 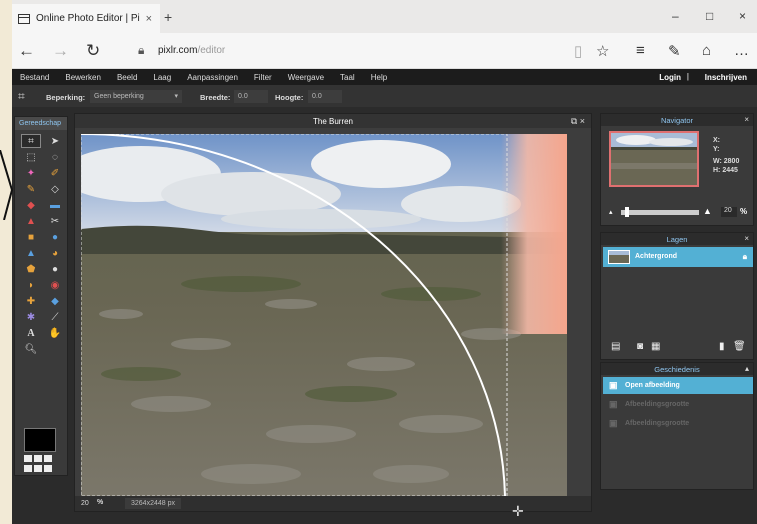 What do you see at coordinates (55, 157) in the screenshot?
I see `lasso-tool: ◌` at bounding box center [55, 157].